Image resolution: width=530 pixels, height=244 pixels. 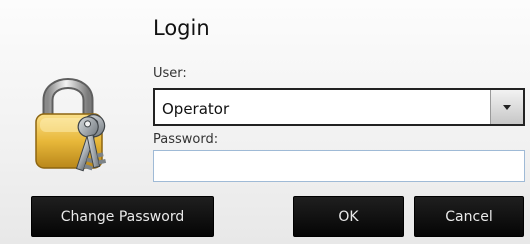 What do you see at coordinates (339, 107) in the screenshot?
I see `user-dropdown: Operator` at bounding box center [339, 107].